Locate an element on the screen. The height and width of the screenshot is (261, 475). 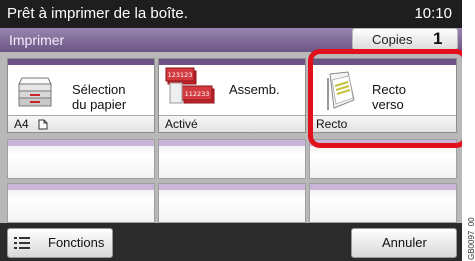
cancel-label: Annuler is located at coordinates (404, 242).